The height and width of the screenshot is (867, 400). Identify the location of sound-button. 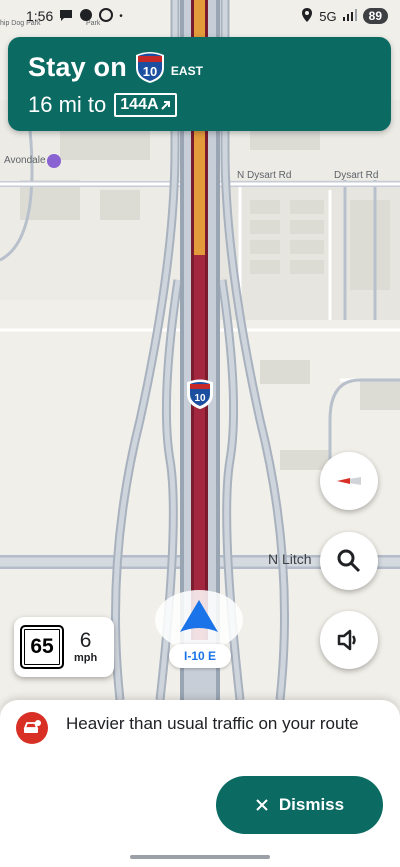
(349, 640).